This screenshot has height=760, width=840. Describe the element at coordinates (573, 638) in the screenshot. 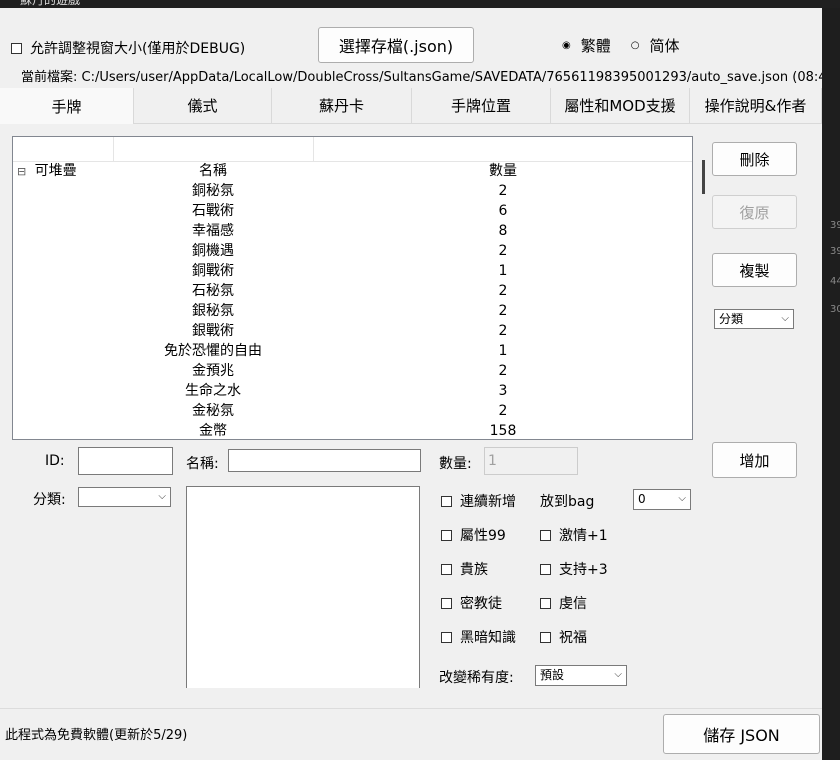

I see `blessing-label: 祝福` at that location.